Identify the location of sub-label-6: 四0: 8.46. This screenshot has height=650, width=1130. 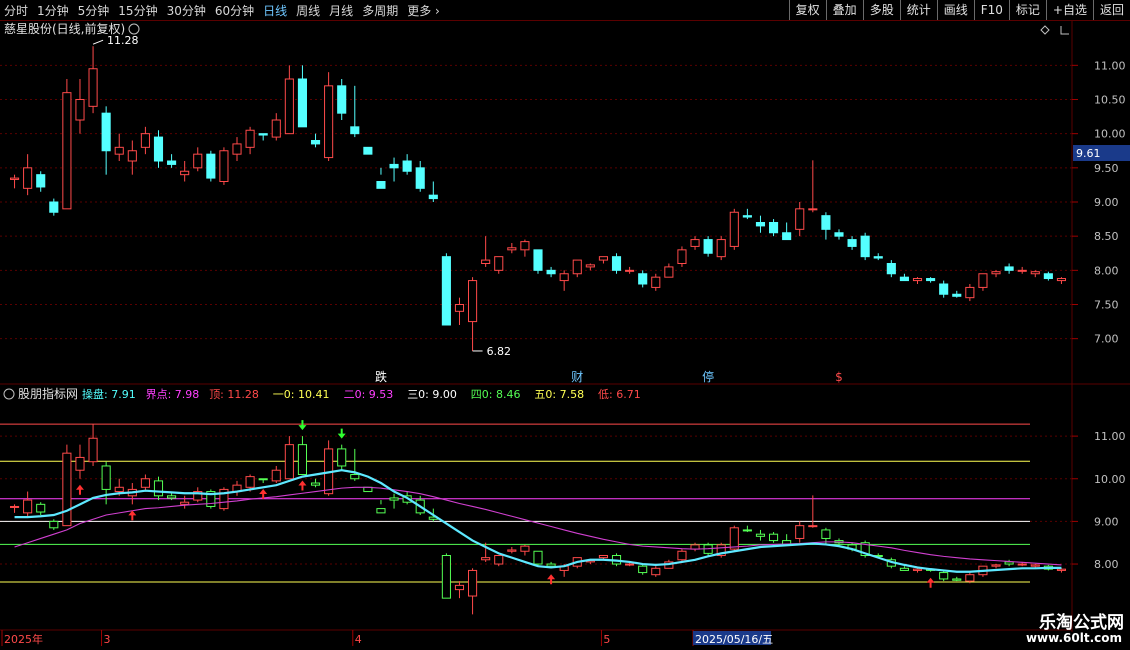
(496, 394).